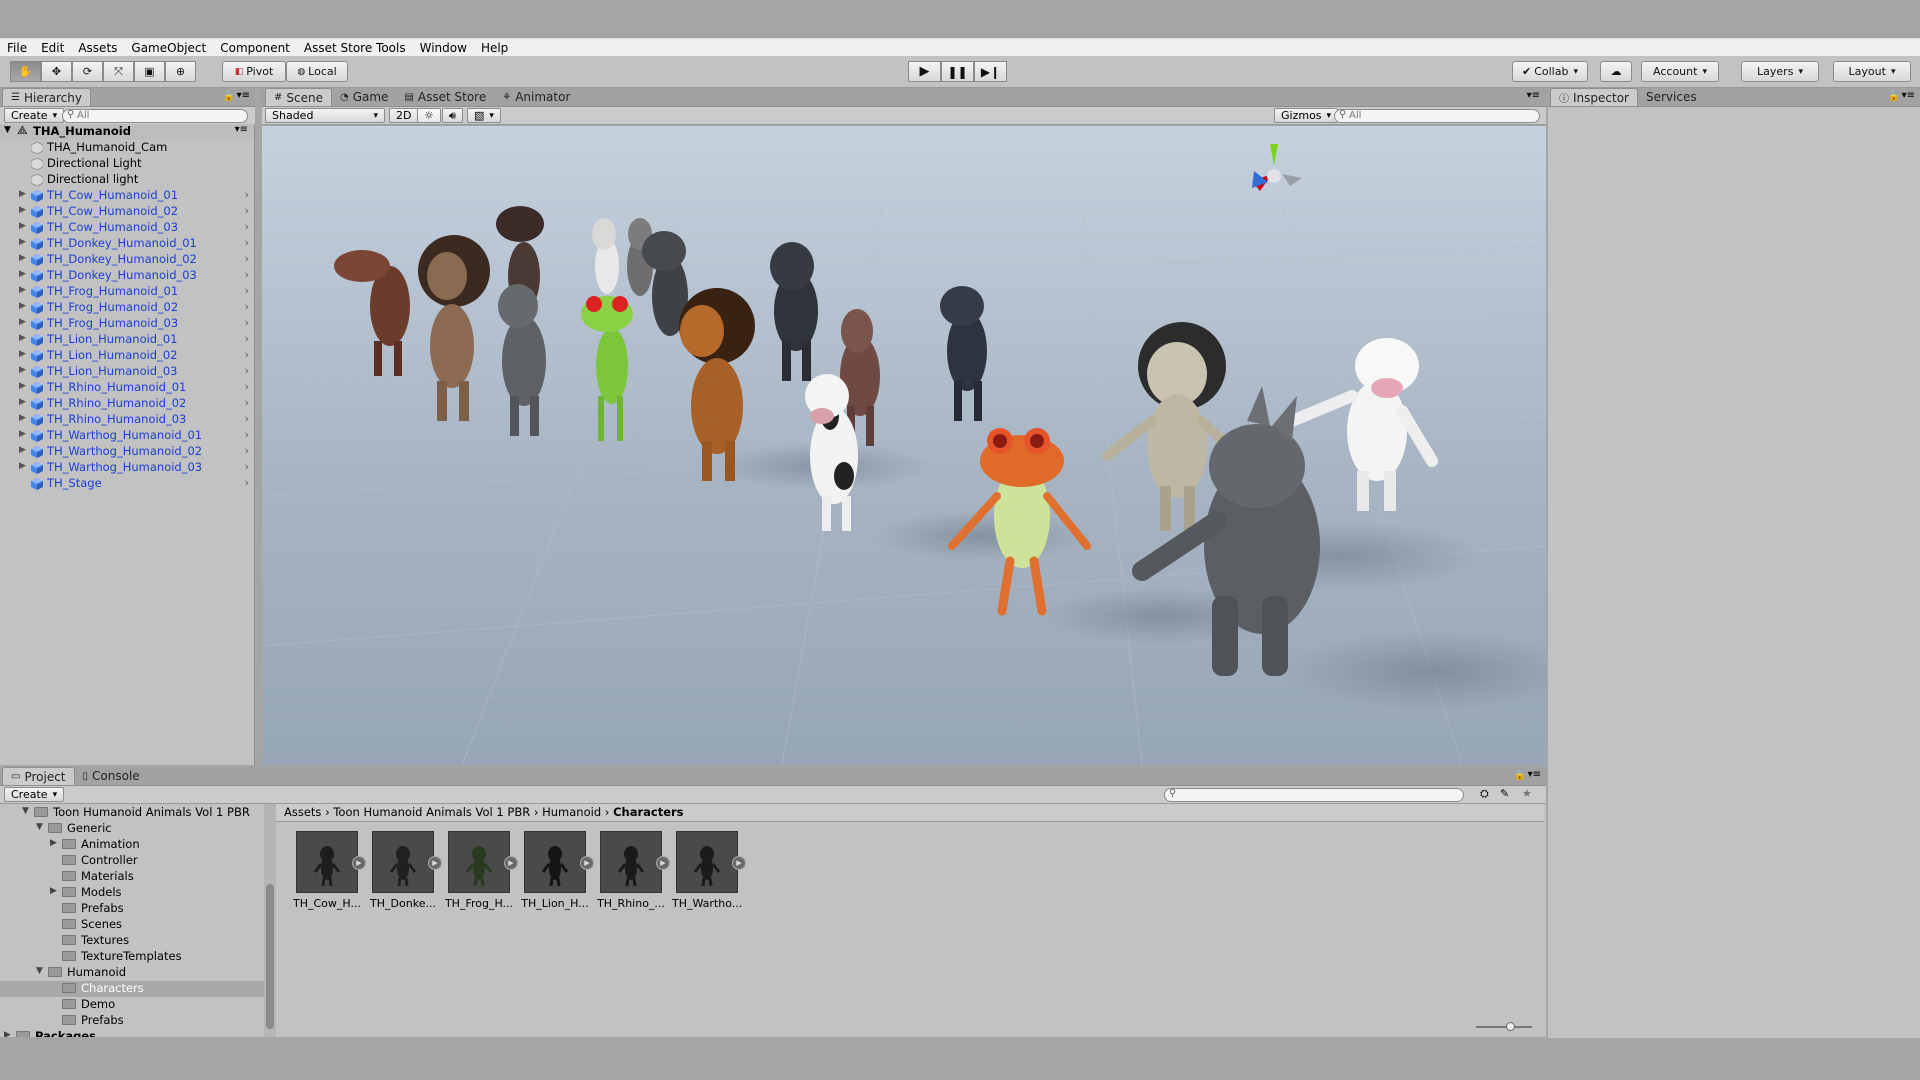 Image resolution: width=1920 pixels, height=1080 pixels. I want to click on tree-scrollbar-thumb, so click(270, 956).